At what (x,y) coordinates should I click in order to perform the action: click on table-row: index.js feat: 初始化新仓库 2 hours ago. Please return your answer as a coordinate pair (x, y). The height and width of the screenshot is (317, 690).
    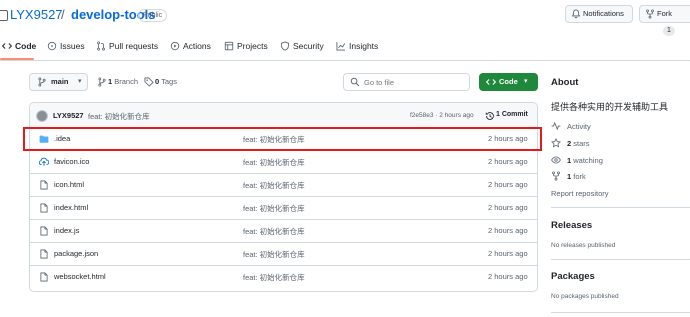
    Looking at the image, I should click on (283, 231).